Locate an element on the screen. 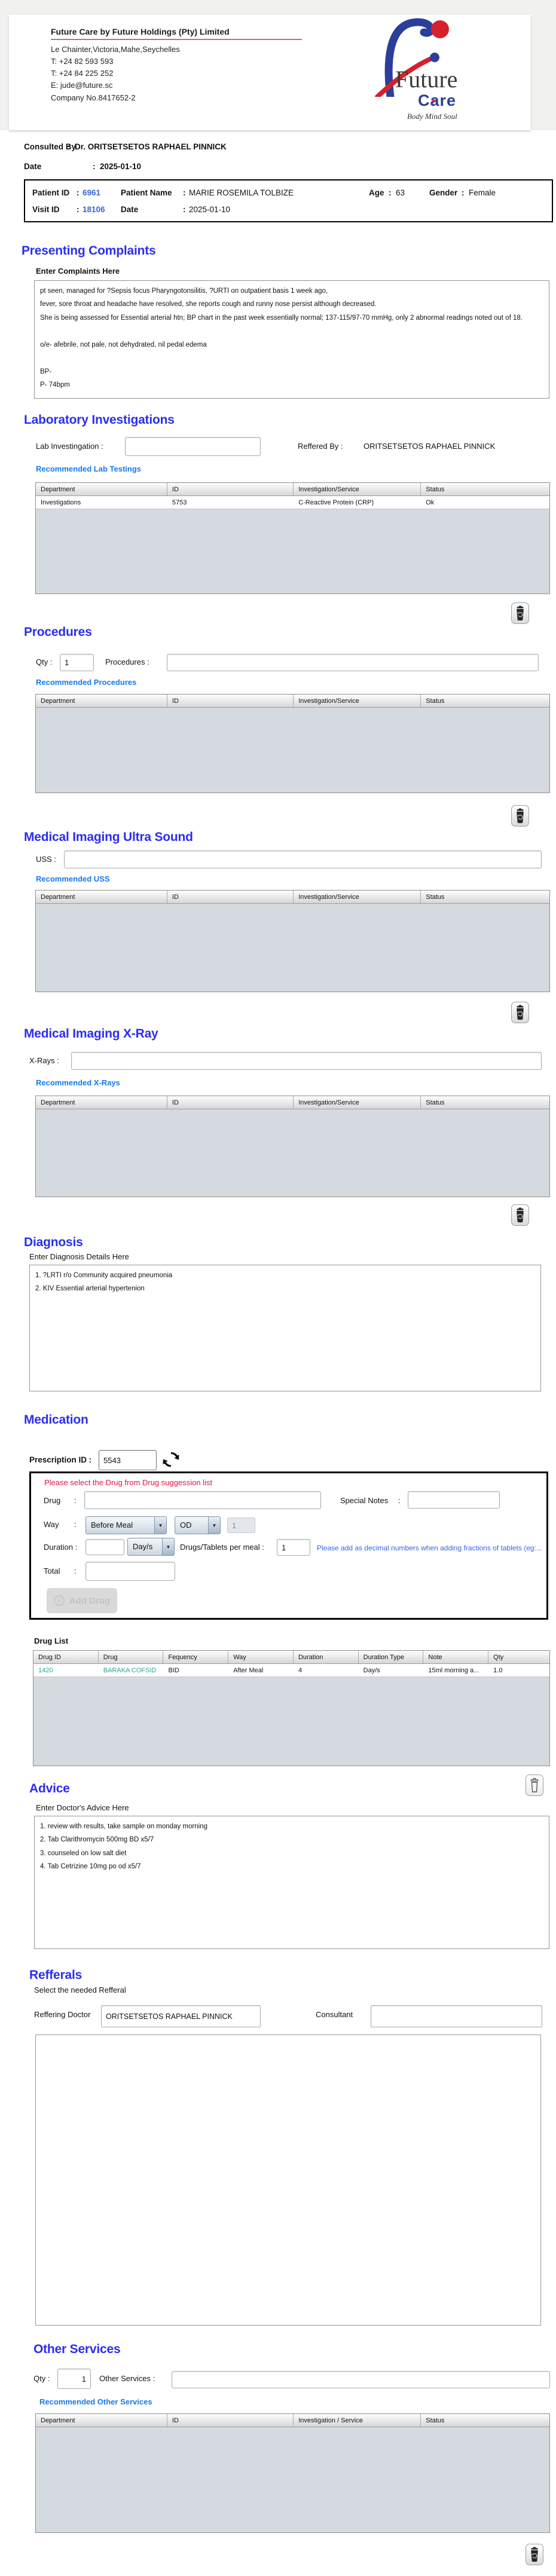  medication-title: Medication is located at coordinates (56, 1420).